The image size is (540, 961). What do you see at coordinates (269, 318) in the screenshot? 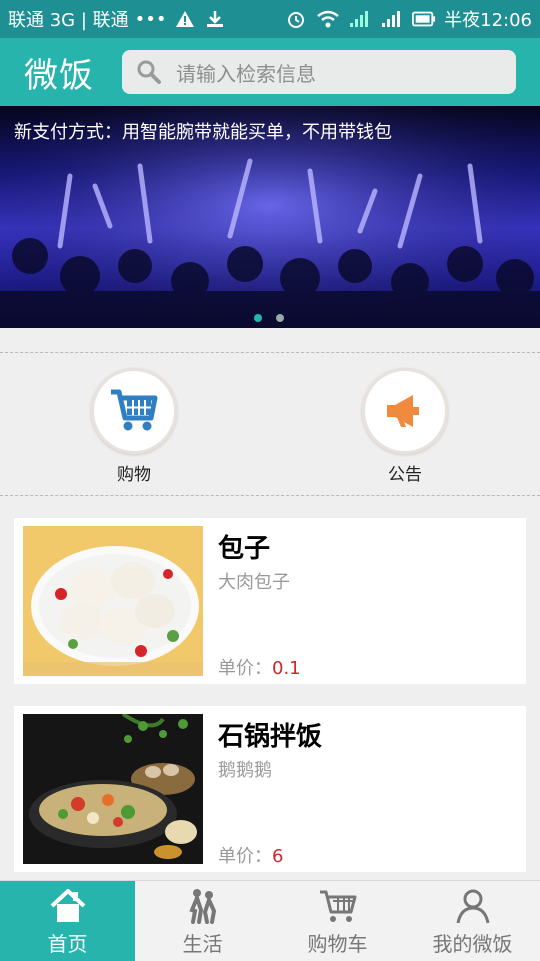
I see `banner-pager` at bounding box center [269, 318].